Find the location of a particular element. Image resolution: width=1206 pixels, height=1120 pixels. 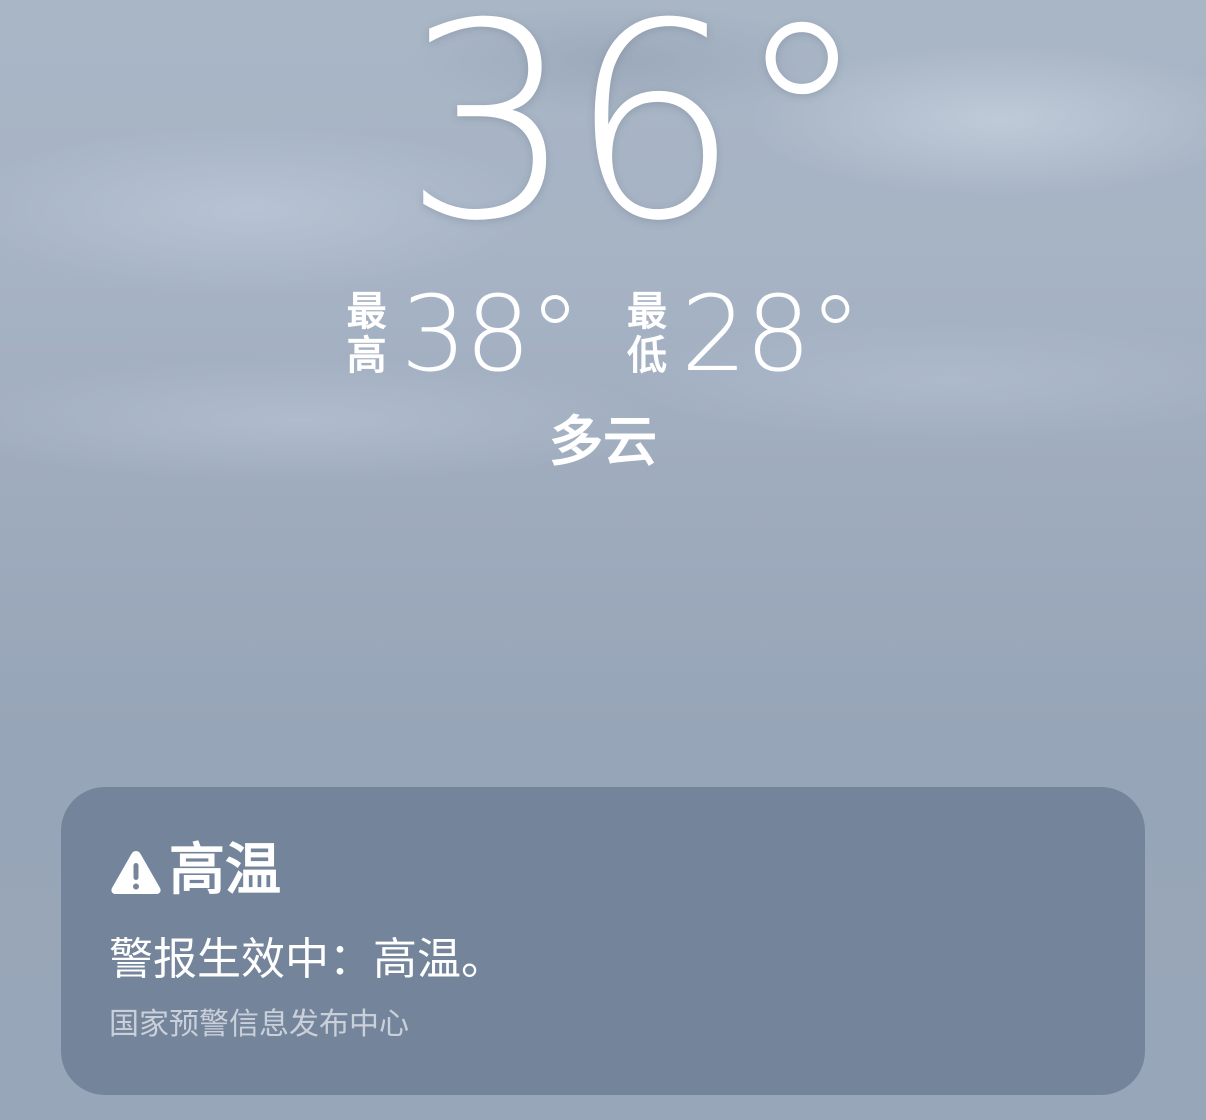

warning-triangle-icon is located at coordinates (136, 872).